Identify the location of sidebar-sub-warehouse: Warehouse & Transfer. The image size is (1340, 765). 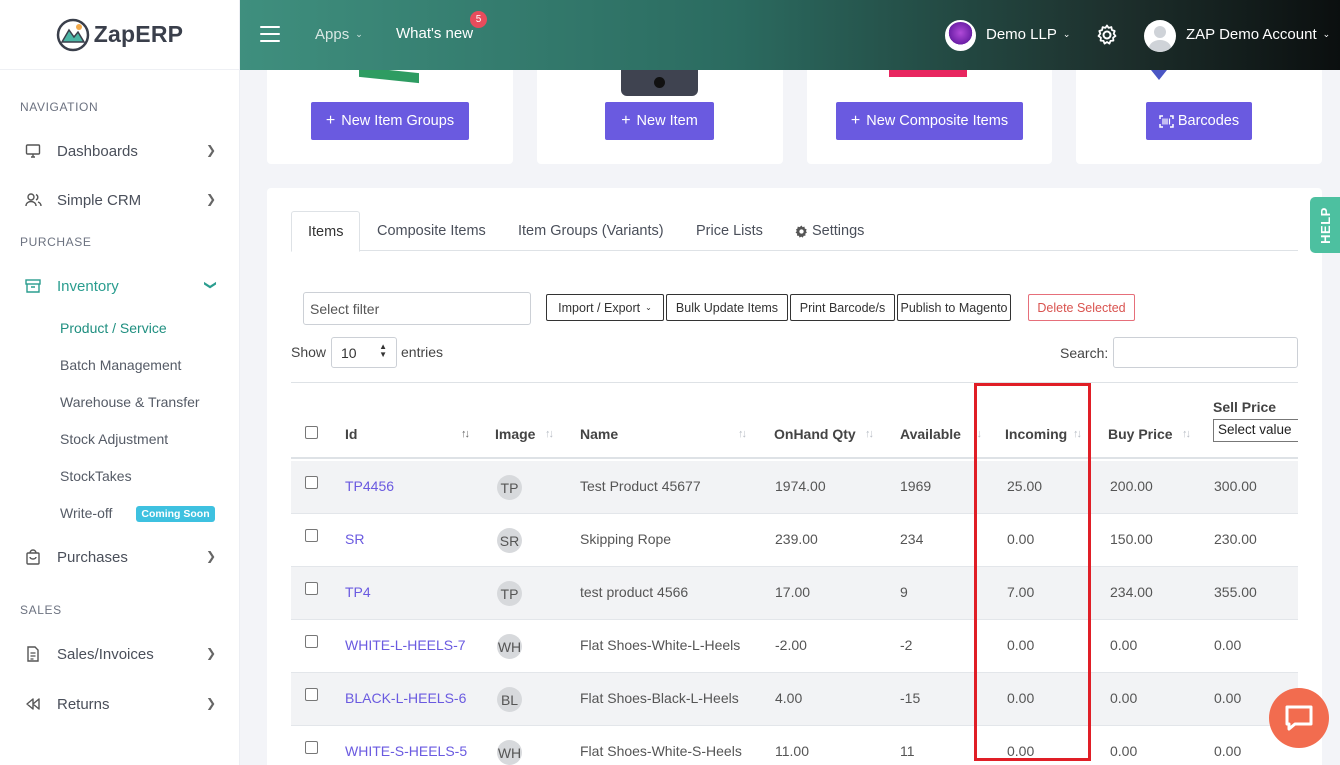
(130, 402).